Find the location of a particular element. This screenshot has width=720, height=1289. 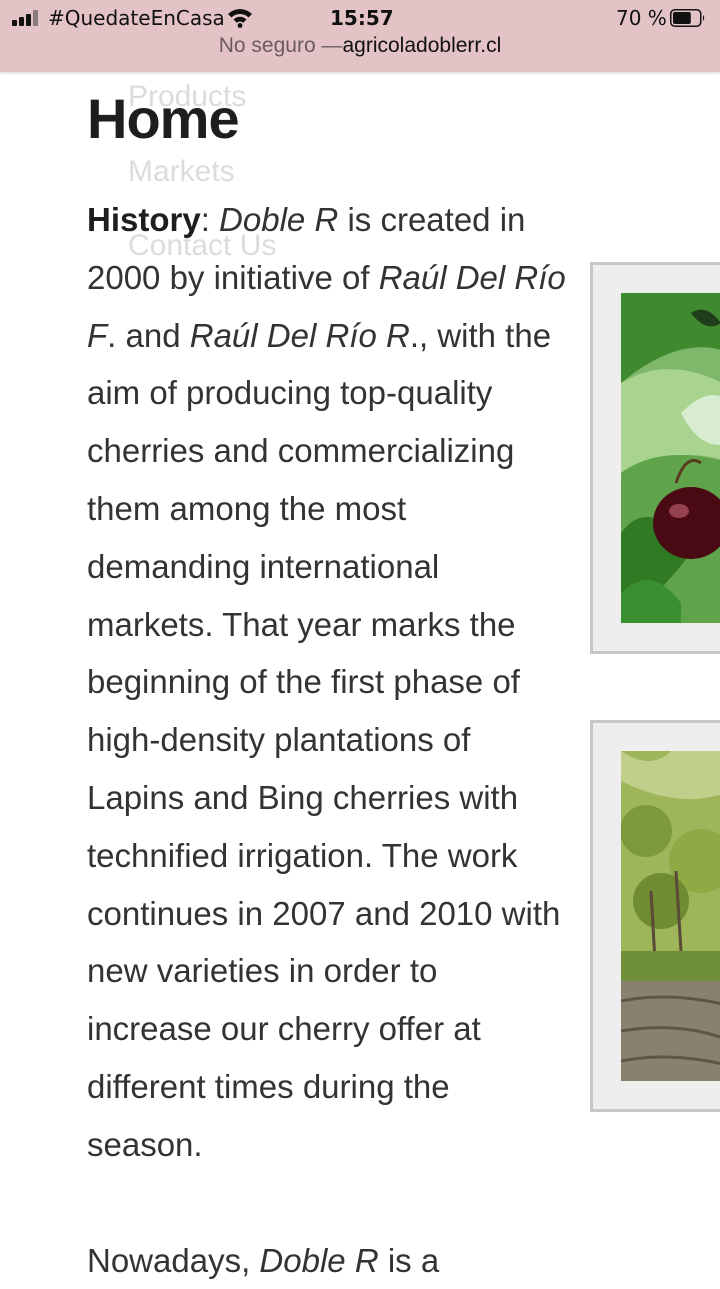

battery-icon is located at coordinates (687, 18).